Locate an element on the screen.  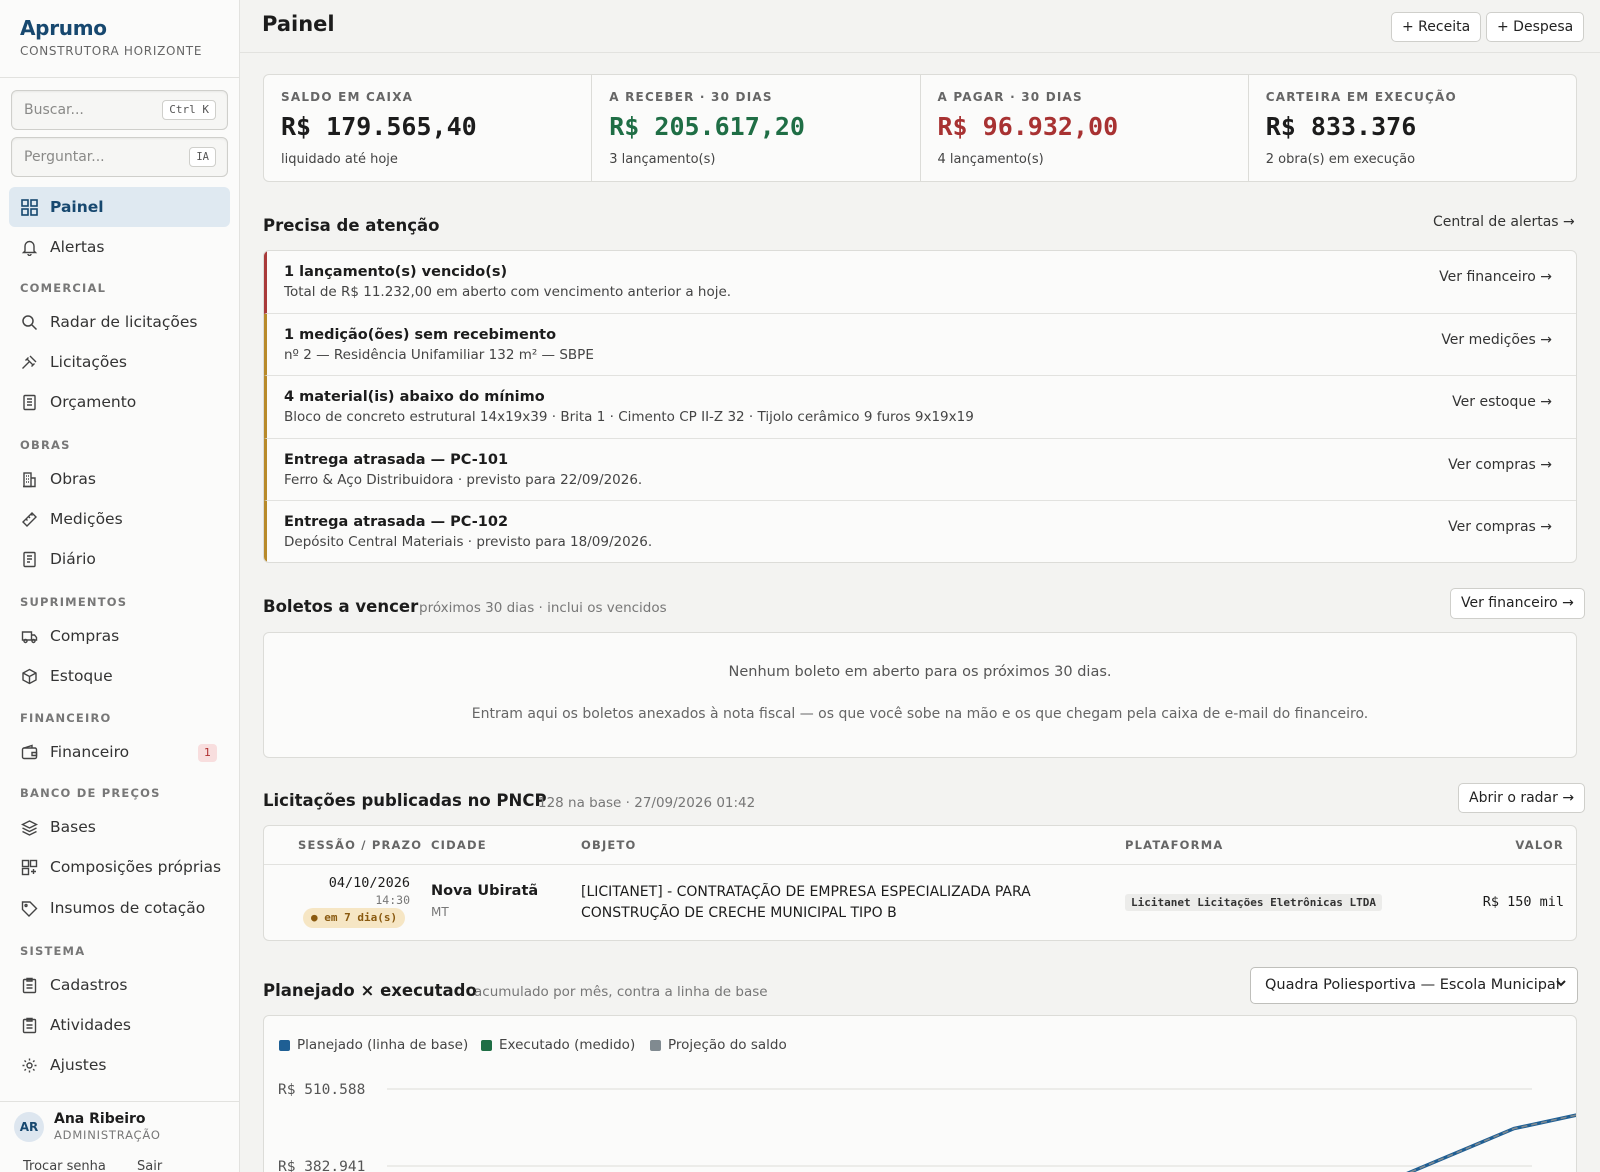
sidebar-item-compras: Compras is located at coordinates (119, 636).